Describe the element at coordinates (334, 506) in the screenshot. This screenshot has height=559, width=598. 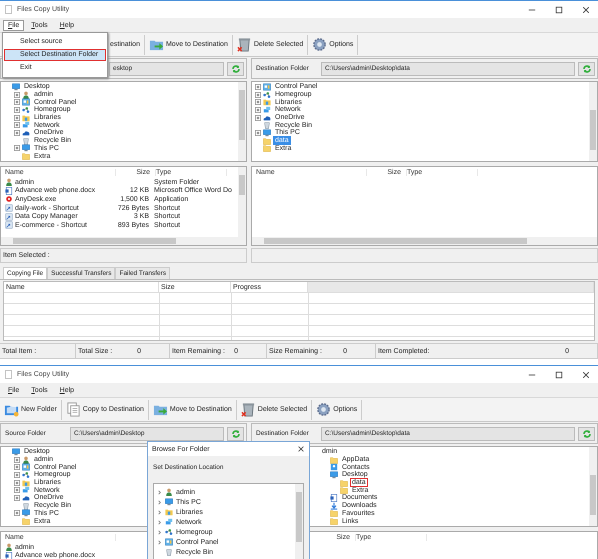
I see `download-icon` at that location.